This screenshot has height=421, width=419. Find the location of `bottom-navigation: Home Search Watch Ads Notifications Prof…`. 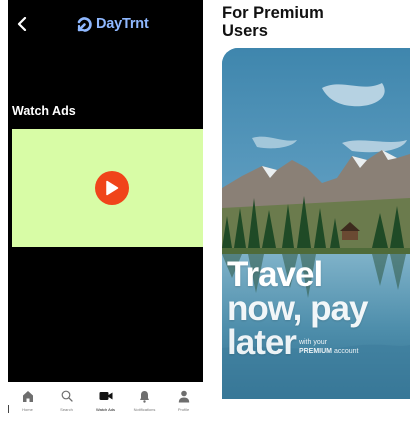

bottom-navigation: Home Search Watch Ads Notifications Prof… is located at coordinates (105, 398).